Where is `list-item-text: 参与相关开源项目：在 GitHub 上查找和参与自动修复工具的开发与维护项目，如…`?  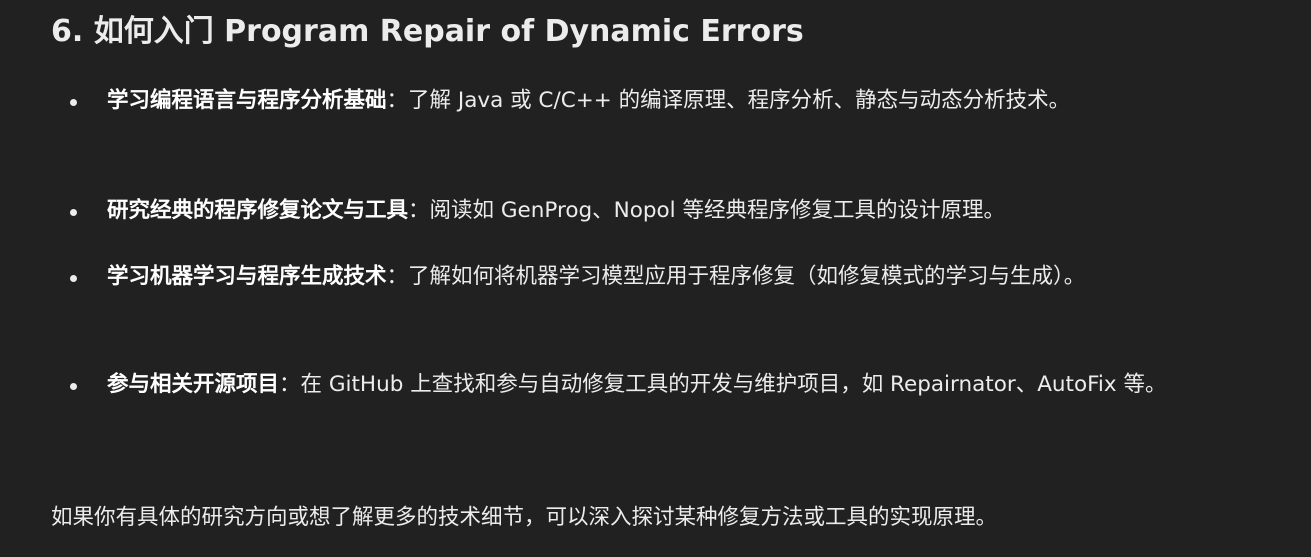 list-item-text: 参与相关开源项目：在 GitHub 上查找和参与自动修复工具的开发与维护项目，如… is located at coordinates (707, 385).